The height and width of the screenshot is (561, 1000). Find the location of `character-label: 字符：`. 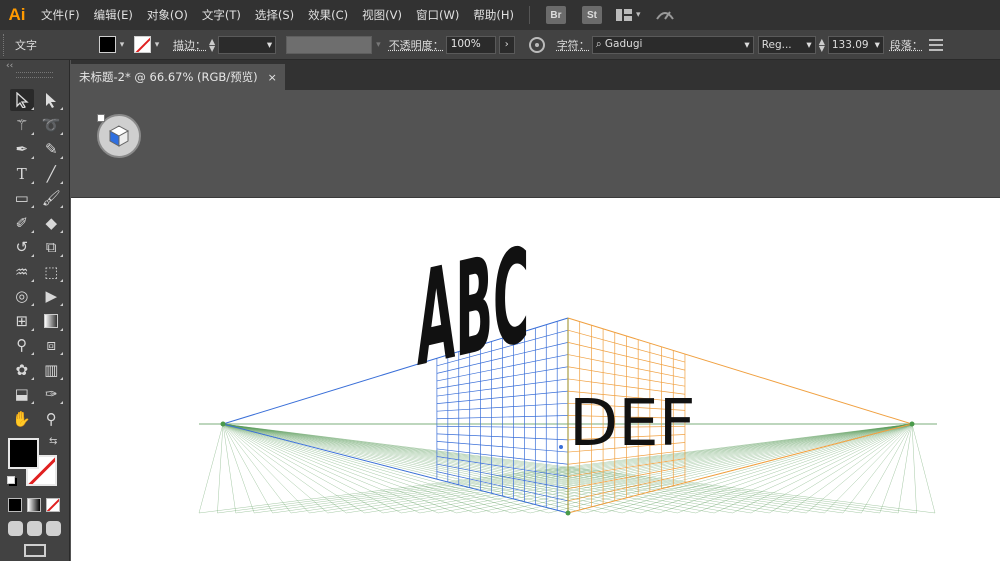

character-label: 字符： is located at coordinates (573, 45).